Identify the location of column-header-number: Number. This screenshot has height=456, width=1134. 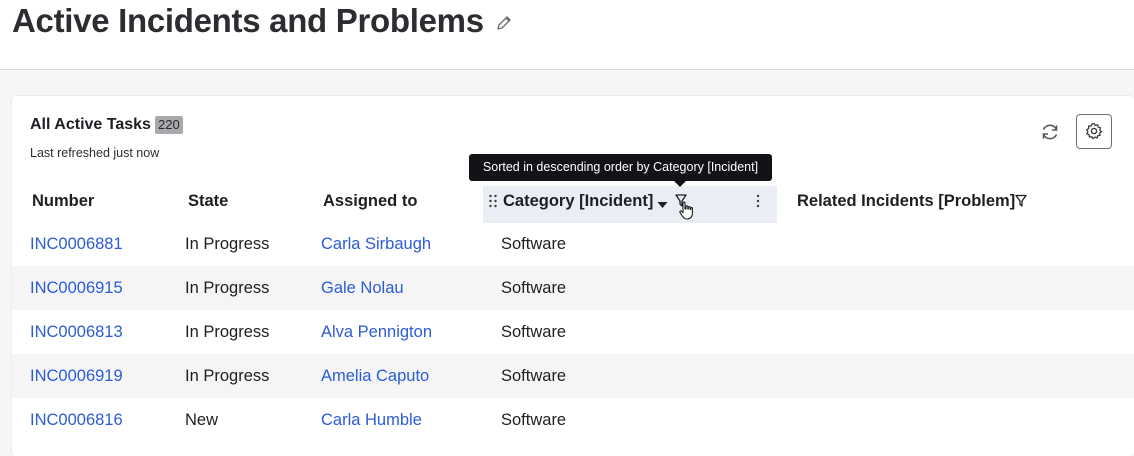
(63, 205).